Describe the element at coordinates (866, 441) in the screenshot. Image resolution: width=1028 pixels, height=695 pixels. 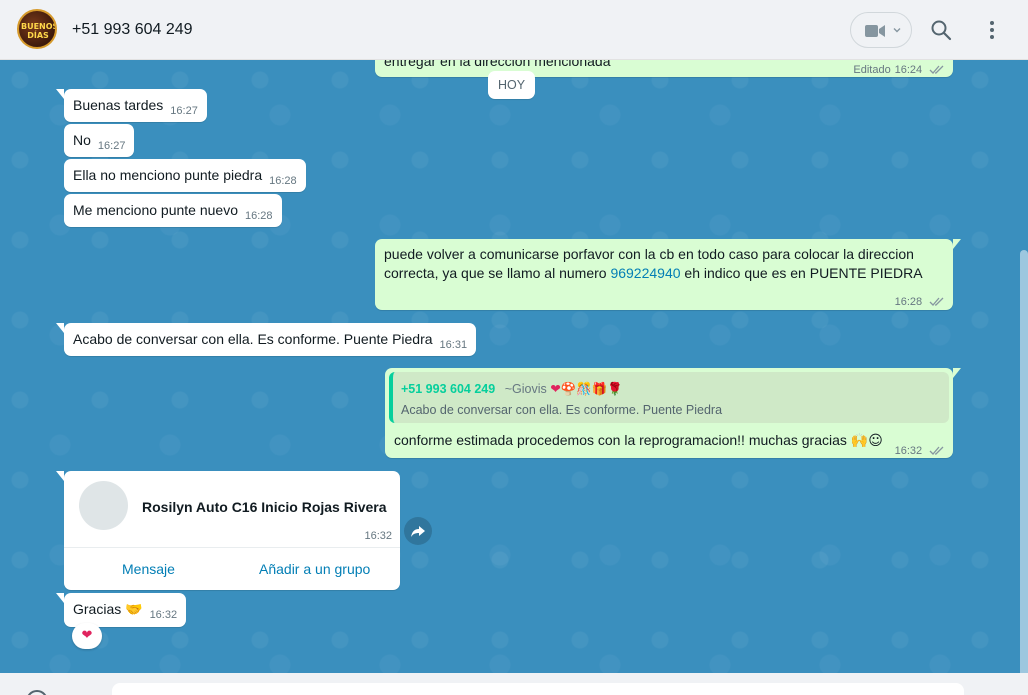
I see `message-emojis: 🙌☺` at that location.